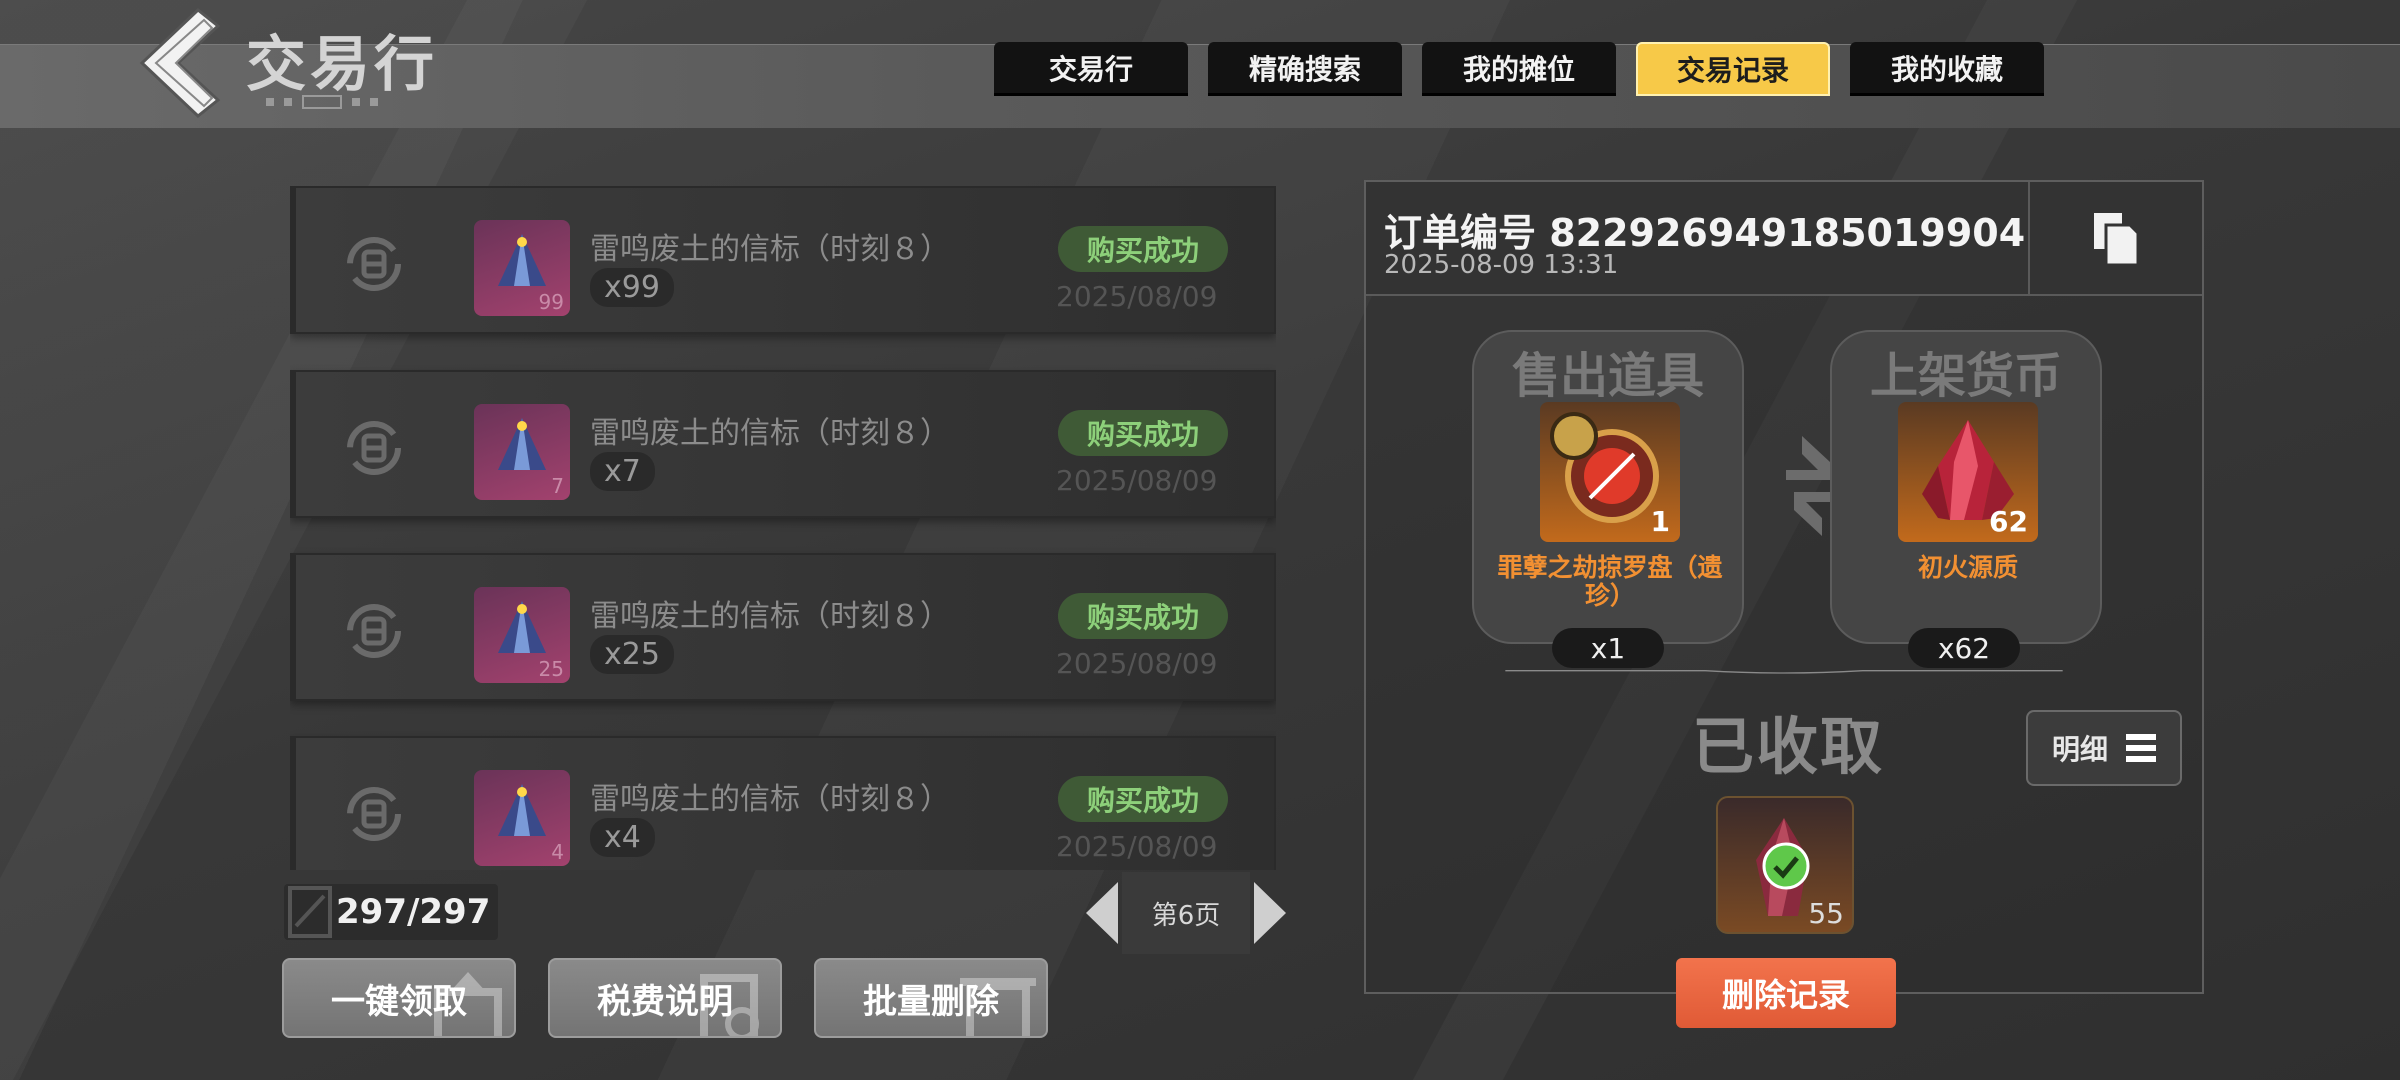 Image resolution: width=2400 pixels, height=1080 pixels. Describe the element at coordinates (2104, 748) in the screenshot. I see `detail-button: 明细` at that location.